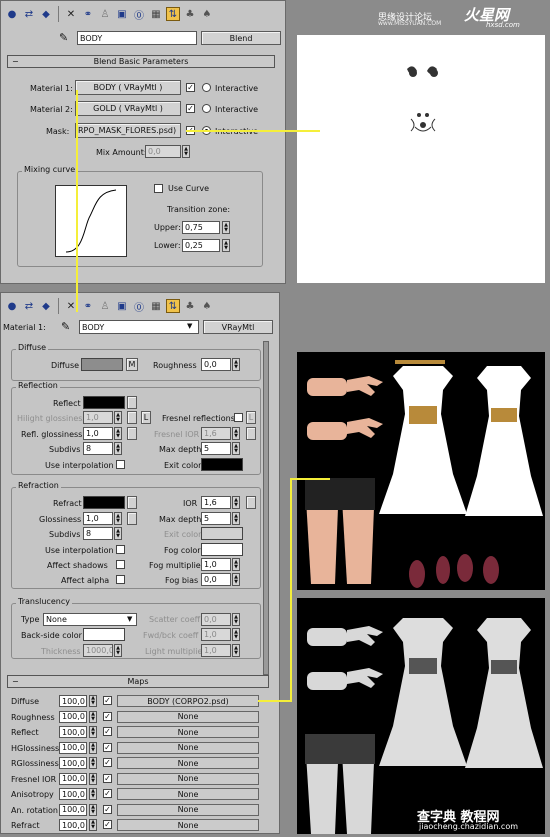 Image resolution: width=550 pixels, height=837 pixels. What do you see at coordinates (206, 108) in the screenshot?
I see `material2-interactive-radio` at bounding box center [206, 108].